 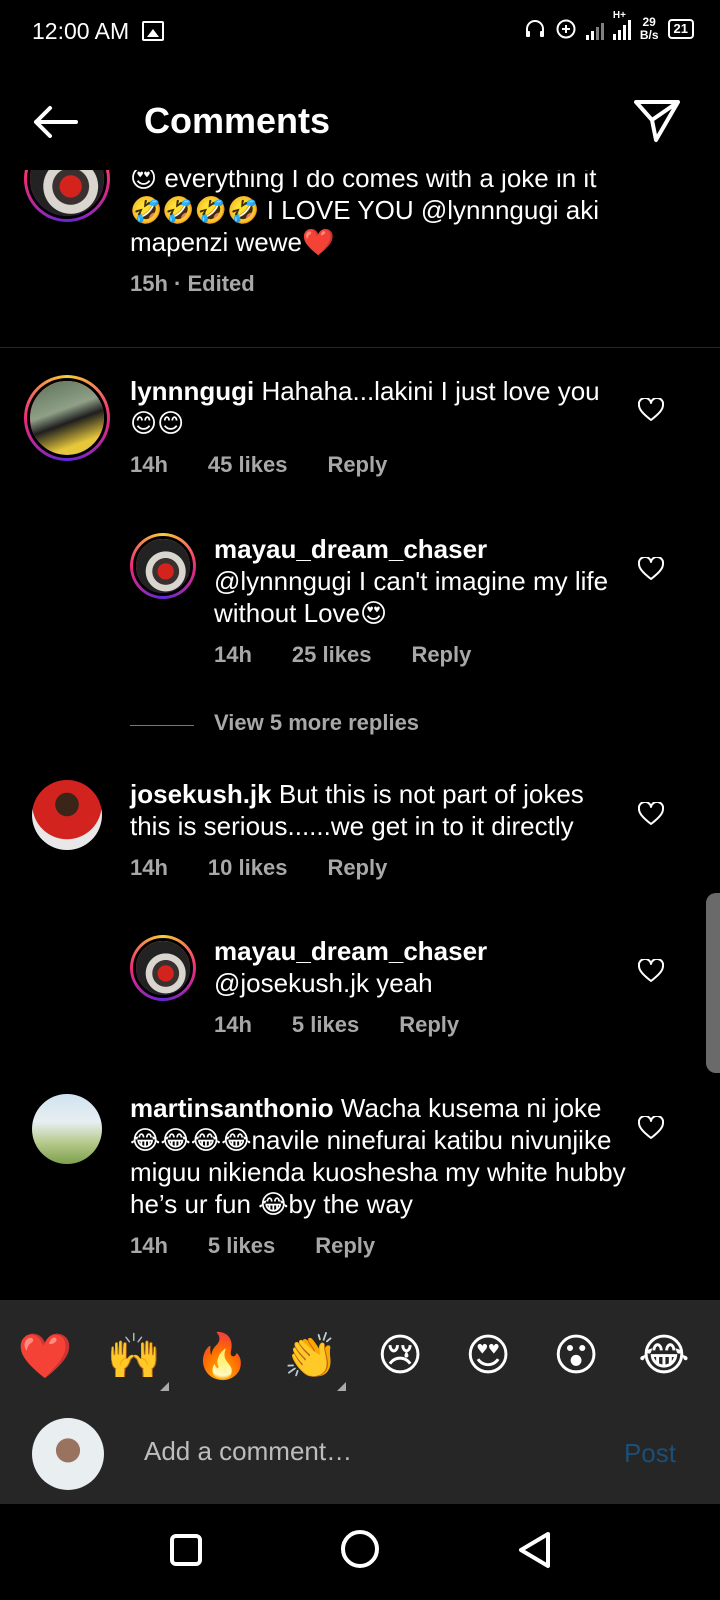 What do you see at coordinates (360, 1355) in the screenshot?
I see `quick-reactions-bar: ❤️ 🙌 🔥 👏 😢 😍 😮 😂` at bounding box center [360, 1355].